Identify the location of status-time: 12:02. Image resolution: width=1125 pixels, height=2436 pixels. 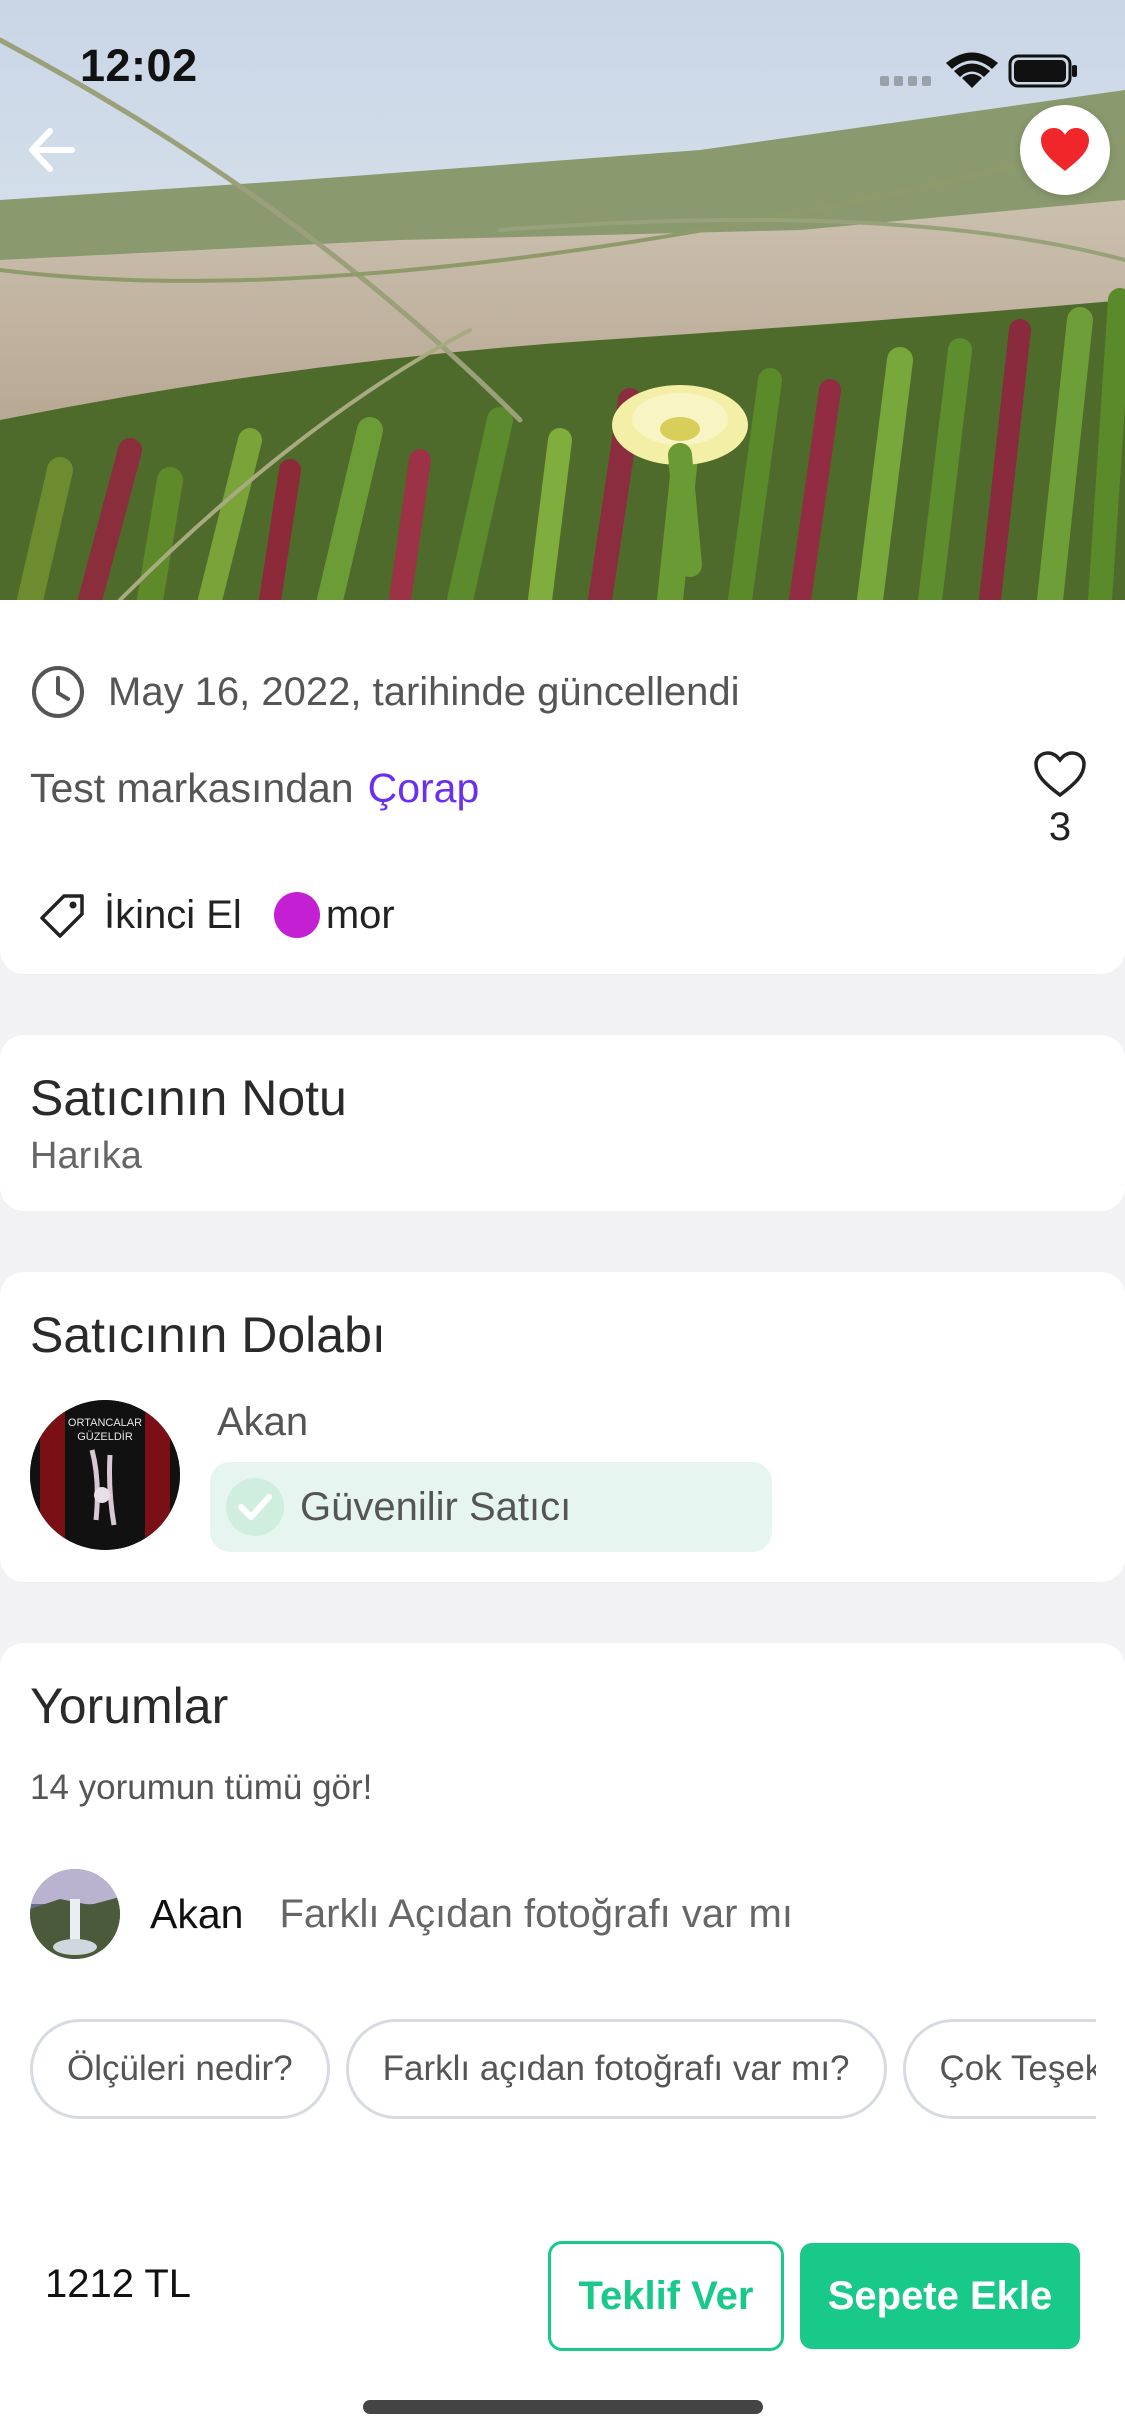
(139, 65).